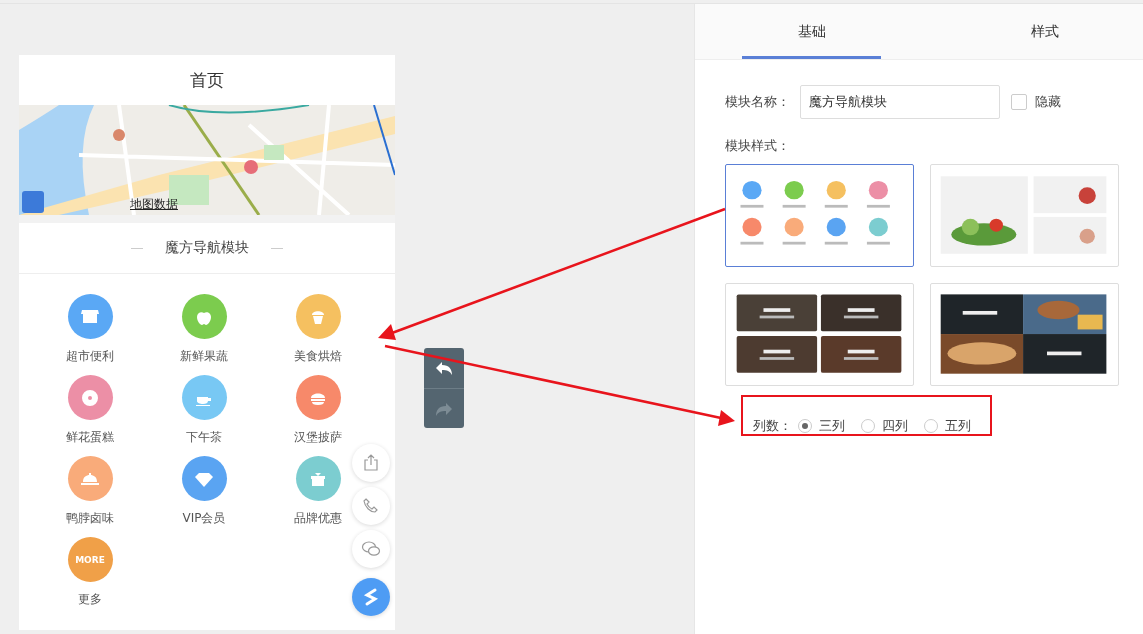 This screenshot has height=634, width=1143. I want to click on category-label: 鲜花蛋糕, so click(90, 437).